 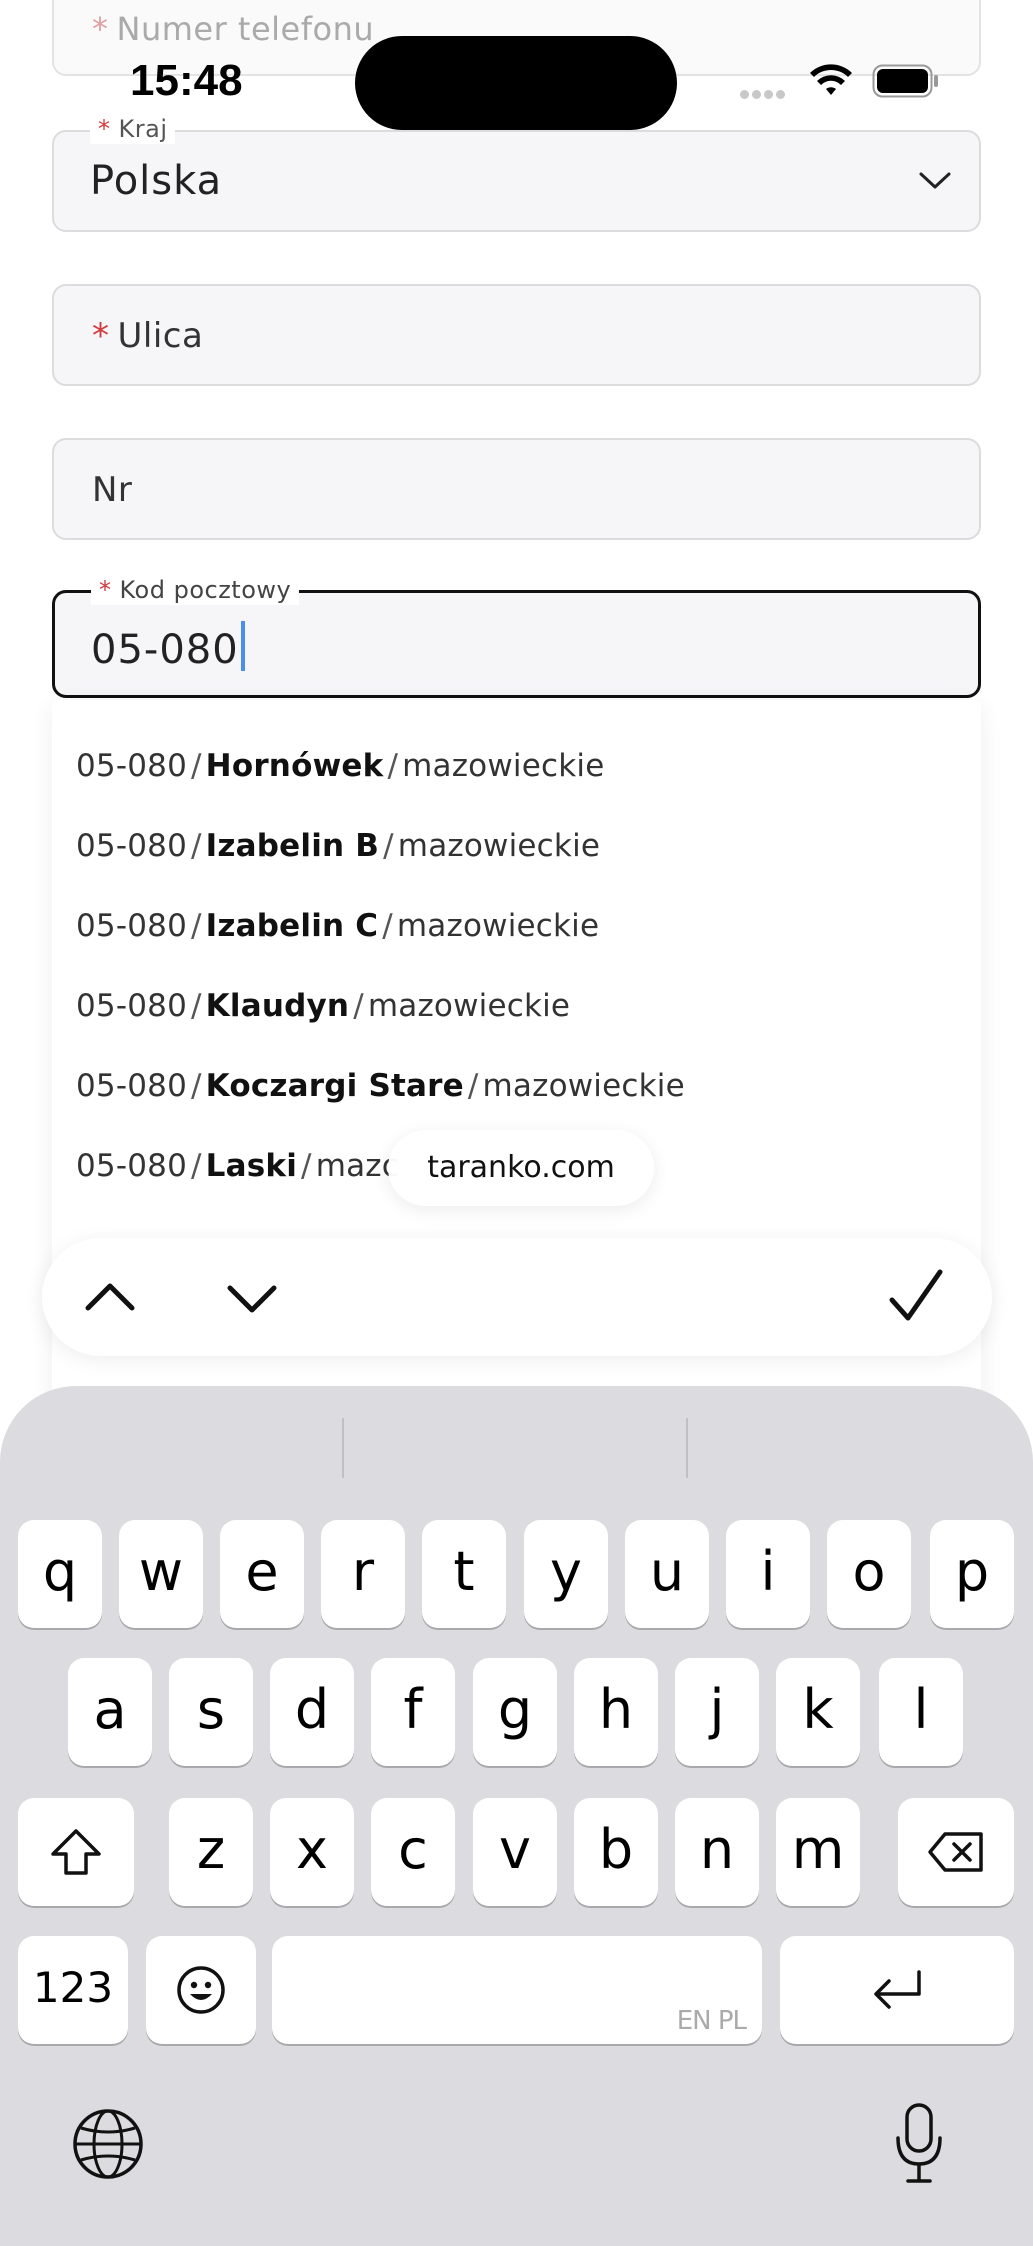 What do you see at coordinates (312, 1852) in the screenshot?
I see `key-x: x` at bounding box center [312, 1852].